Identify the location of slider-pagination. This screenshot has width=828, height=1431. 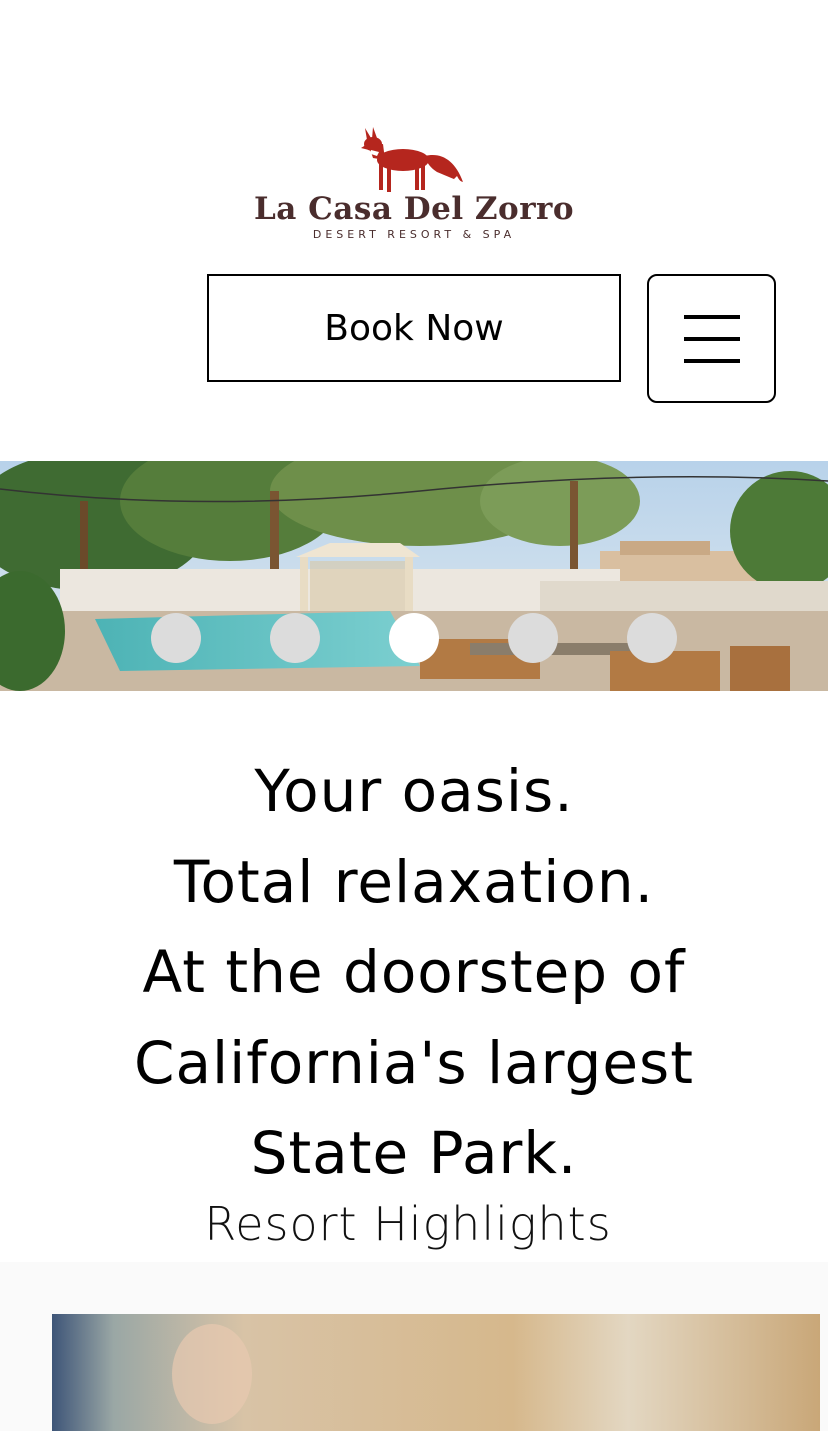
(414, 638).